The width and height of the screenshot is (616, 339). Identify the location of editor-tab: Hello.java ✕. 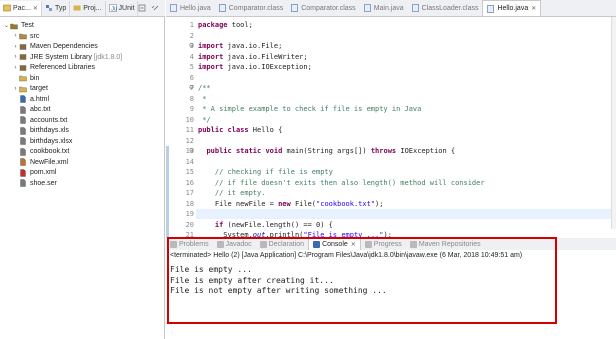
(512, 8).